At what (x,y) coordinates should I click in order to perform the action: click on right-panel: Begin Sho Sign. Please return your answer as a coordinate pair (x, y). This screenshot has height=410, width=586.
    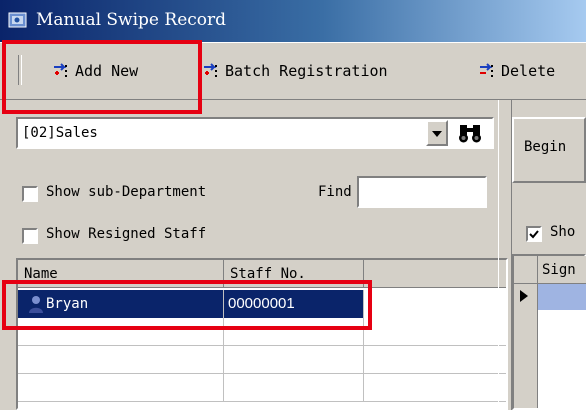
    Looking at the image, I should click on (549, 255).